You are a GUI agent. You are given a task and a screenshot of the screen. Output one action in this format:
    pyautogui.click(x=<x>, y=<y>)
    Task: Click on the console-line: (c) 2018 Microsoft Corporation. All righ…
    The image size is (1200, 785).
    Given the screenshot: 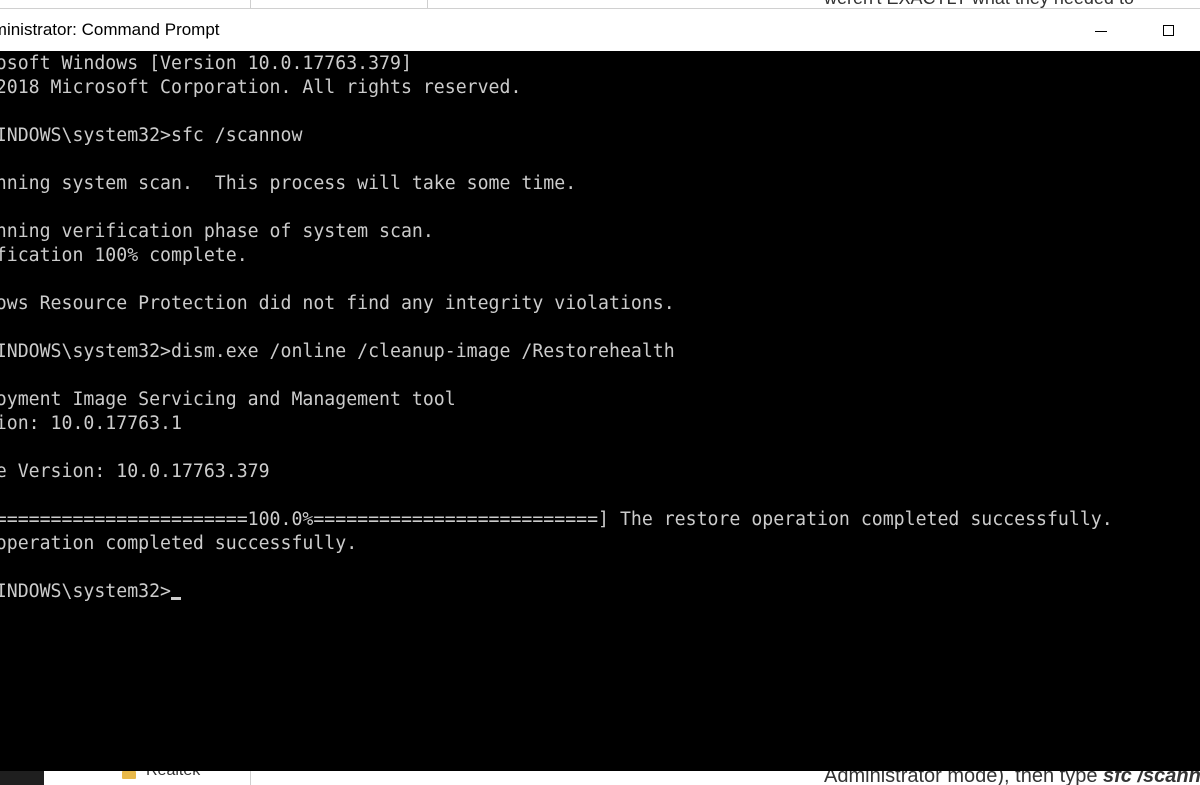 What is the action you would take?
    pyautogui.click(x=261, y=87)
    